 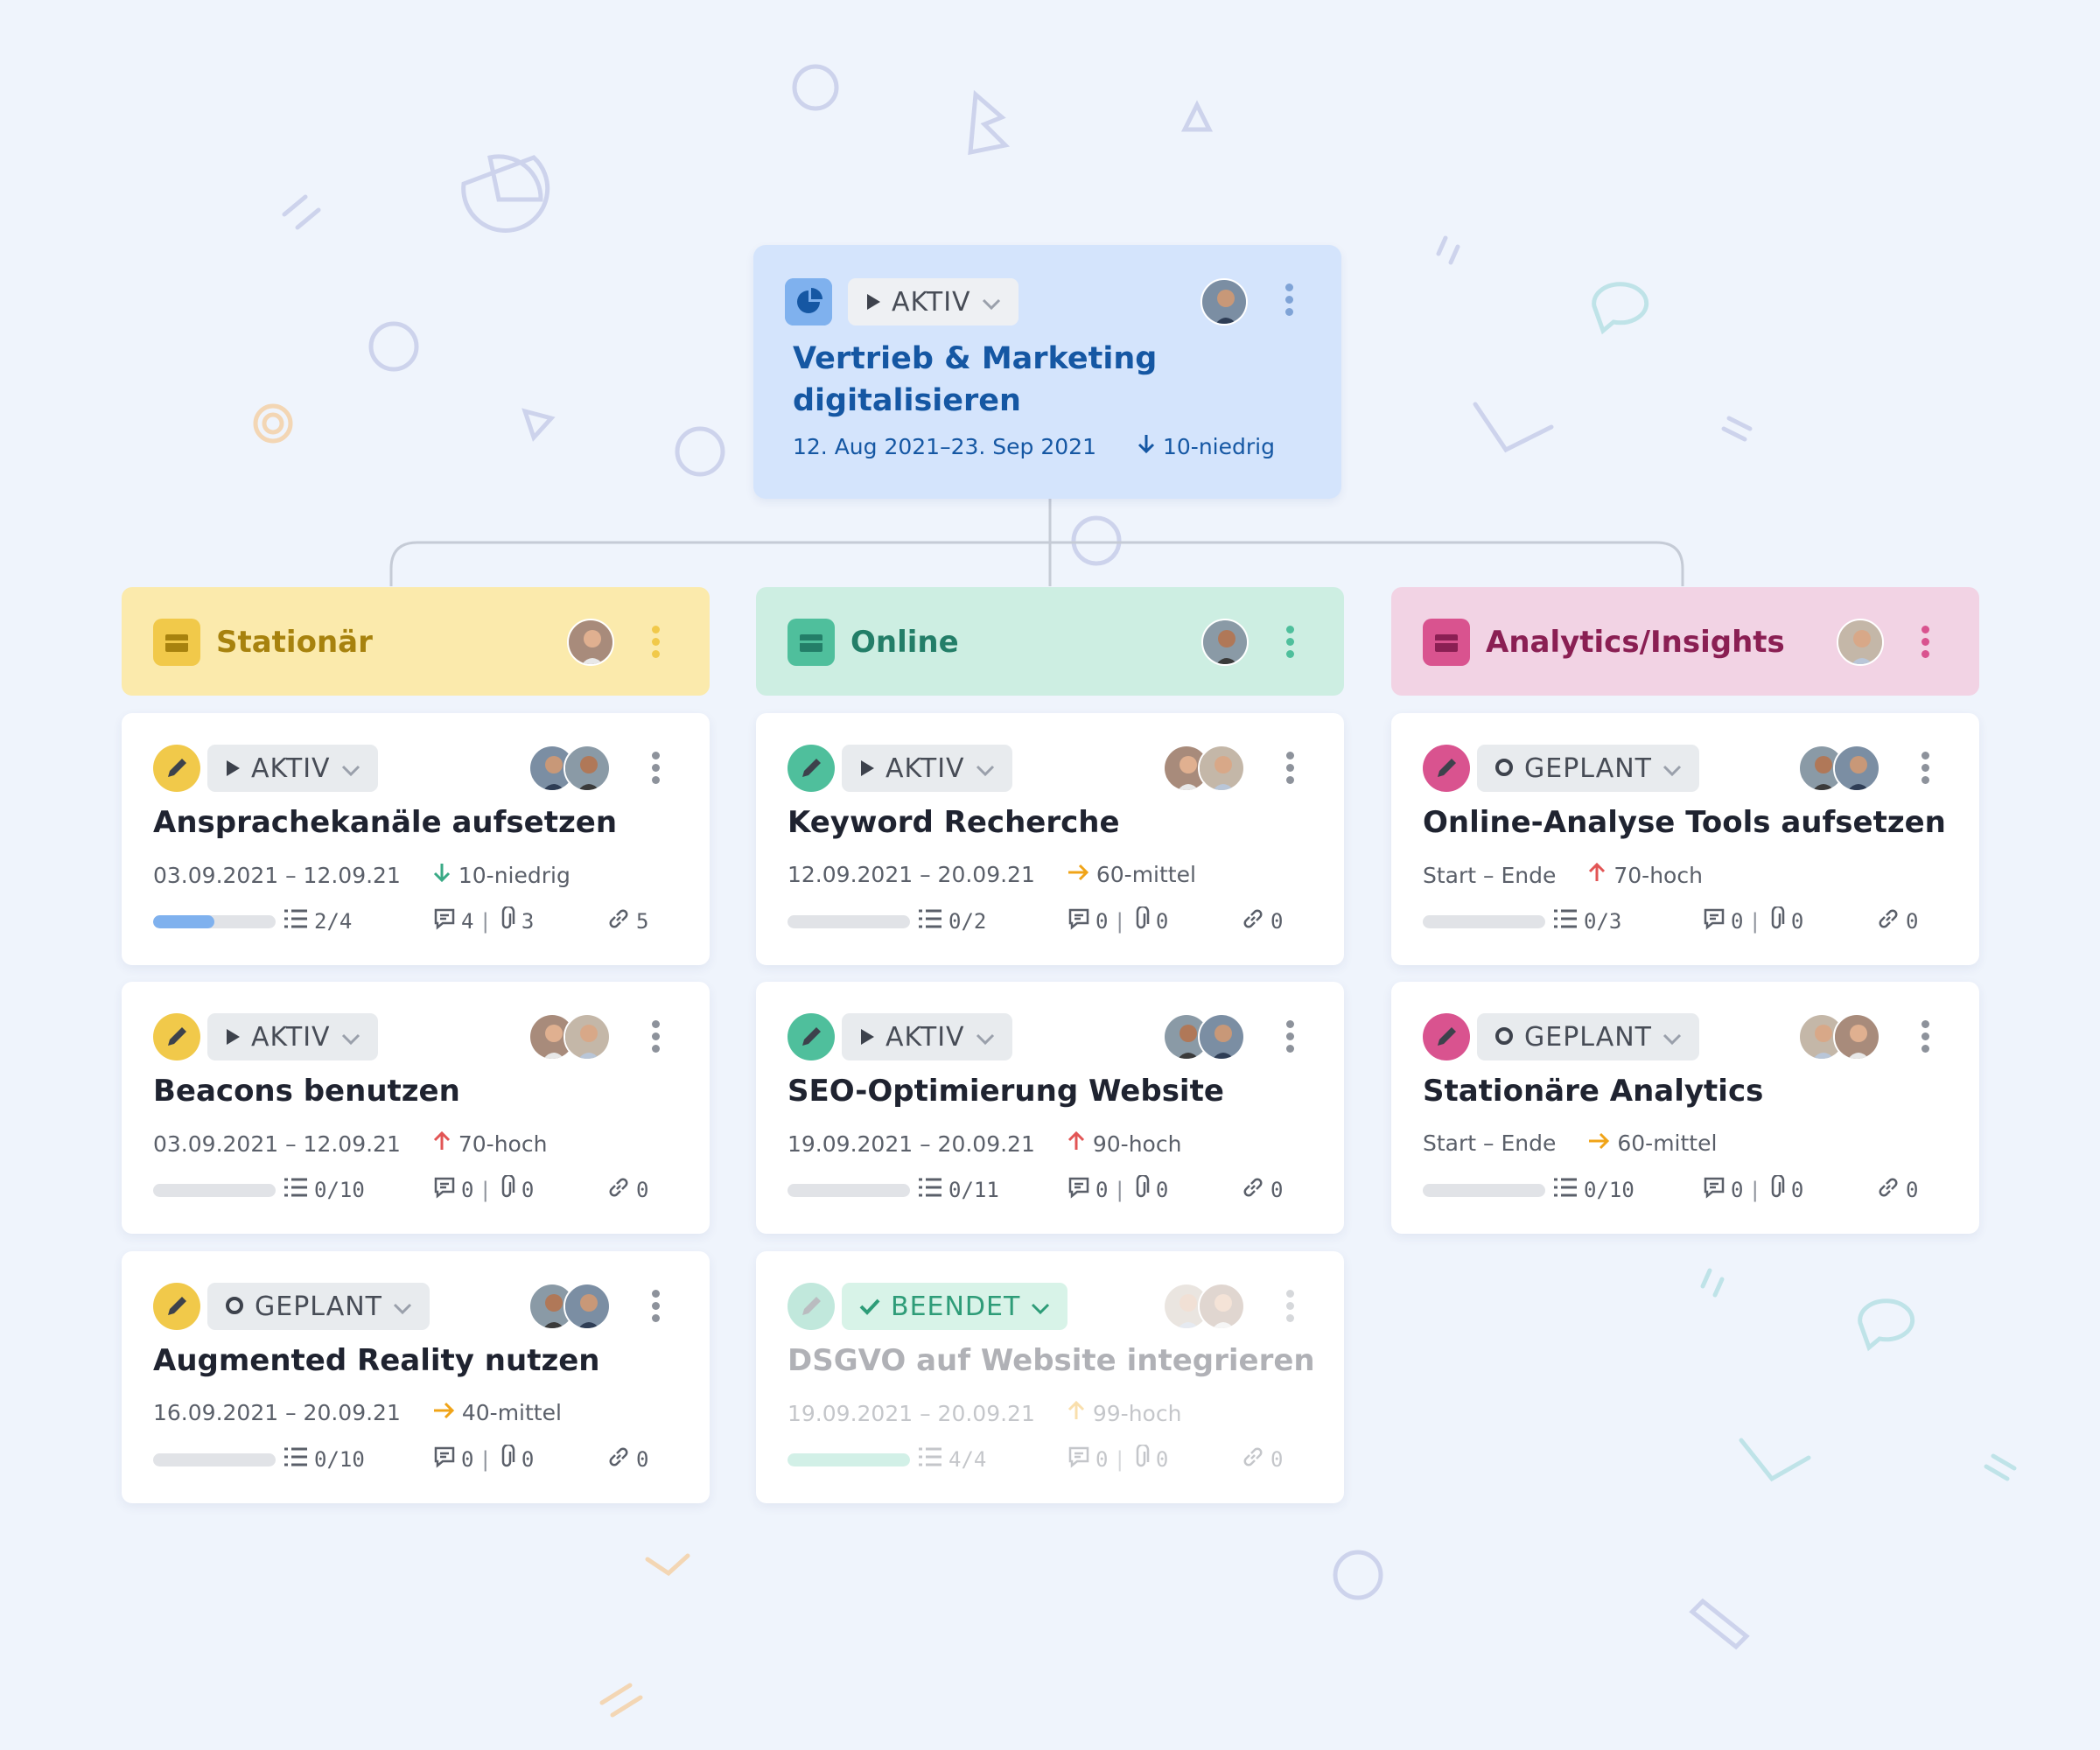 What do you see at coordinates (1051, 1360) in the screenshot?
I see `task-title: DSGVO auf Website integrieren` at bounding box center [1051, 1360].